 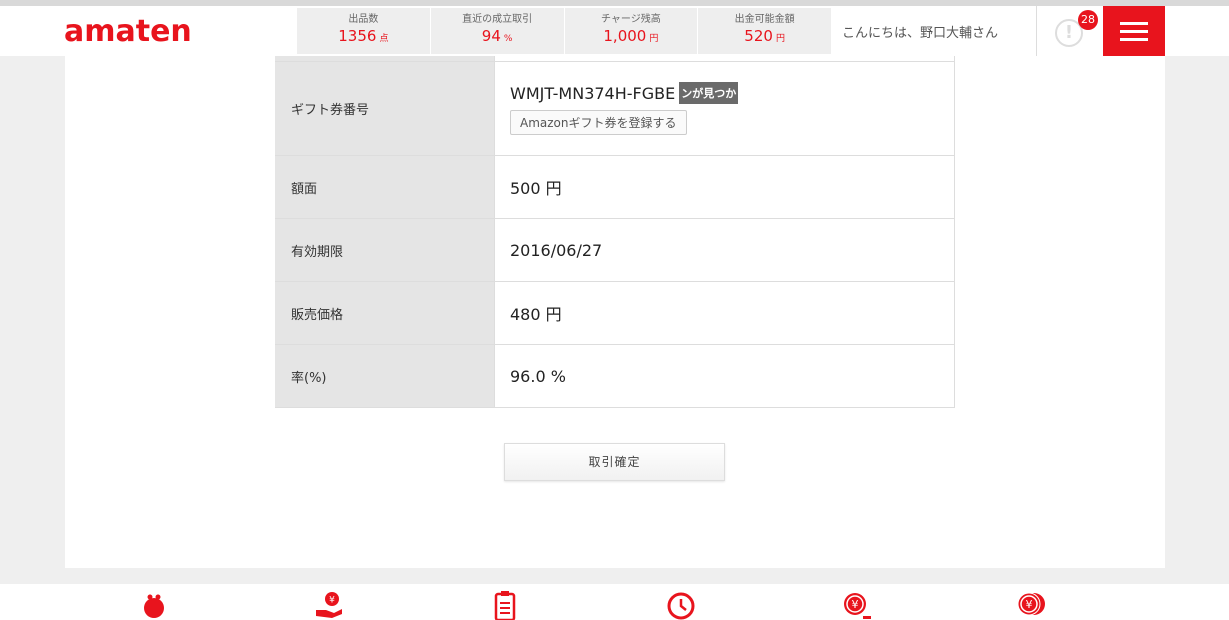 What do you see at coordinates (920, 33) in the screenshot?
I see `user-greeting: こんにちは、野口大輔さん` at bounding box center [920, 33].